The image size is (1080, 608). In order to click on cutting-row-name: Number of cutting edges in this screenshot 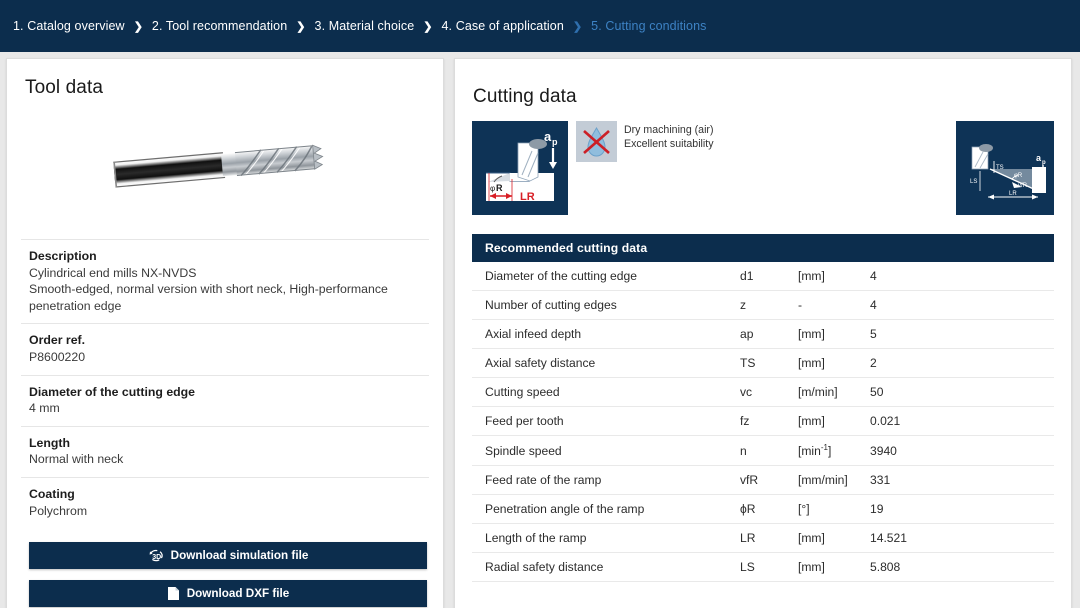, I will do `click(606, 305)`.